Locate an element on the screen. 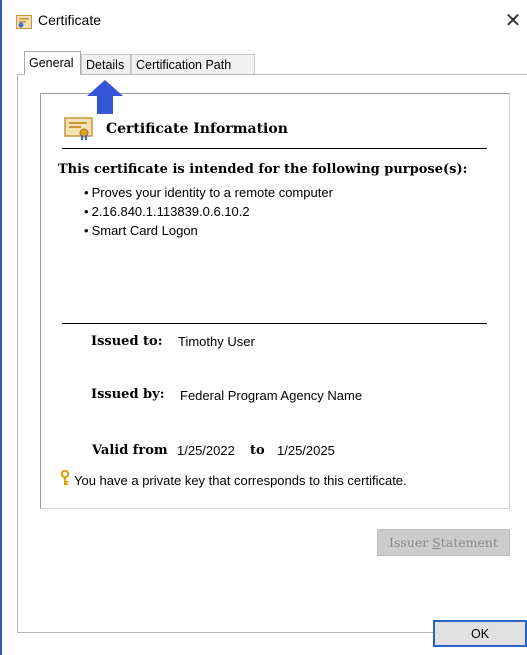 This screenshot has height=655, width=527. valid-to-value: 1/25/2025 is located at coordinates (306, 450).